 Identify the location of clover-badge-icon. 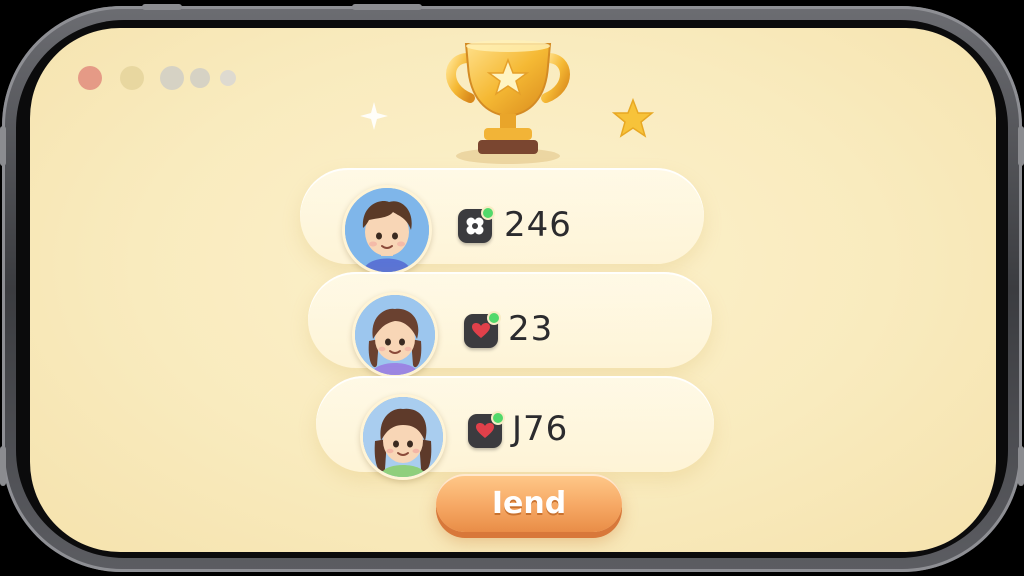
(476, 224).